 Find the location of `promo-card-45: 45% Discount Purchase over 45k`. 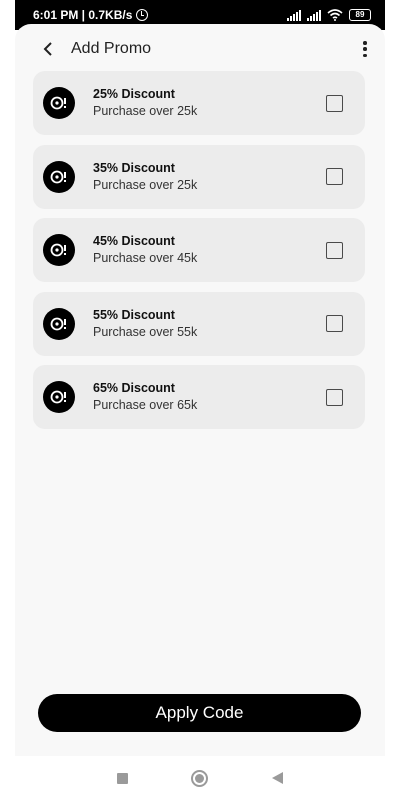

promo-card-45: 45% Discount Purchase over 45k is located at coordinates (199, 250).